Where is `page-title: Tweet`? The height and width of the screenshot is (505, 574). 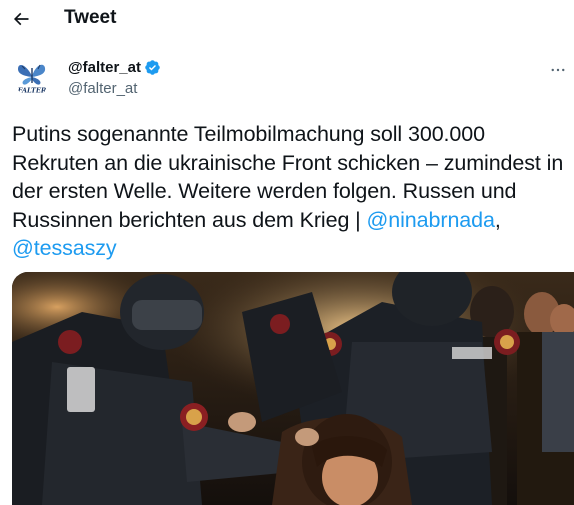
page-title: Tweet is located at coordinates (90, 17).